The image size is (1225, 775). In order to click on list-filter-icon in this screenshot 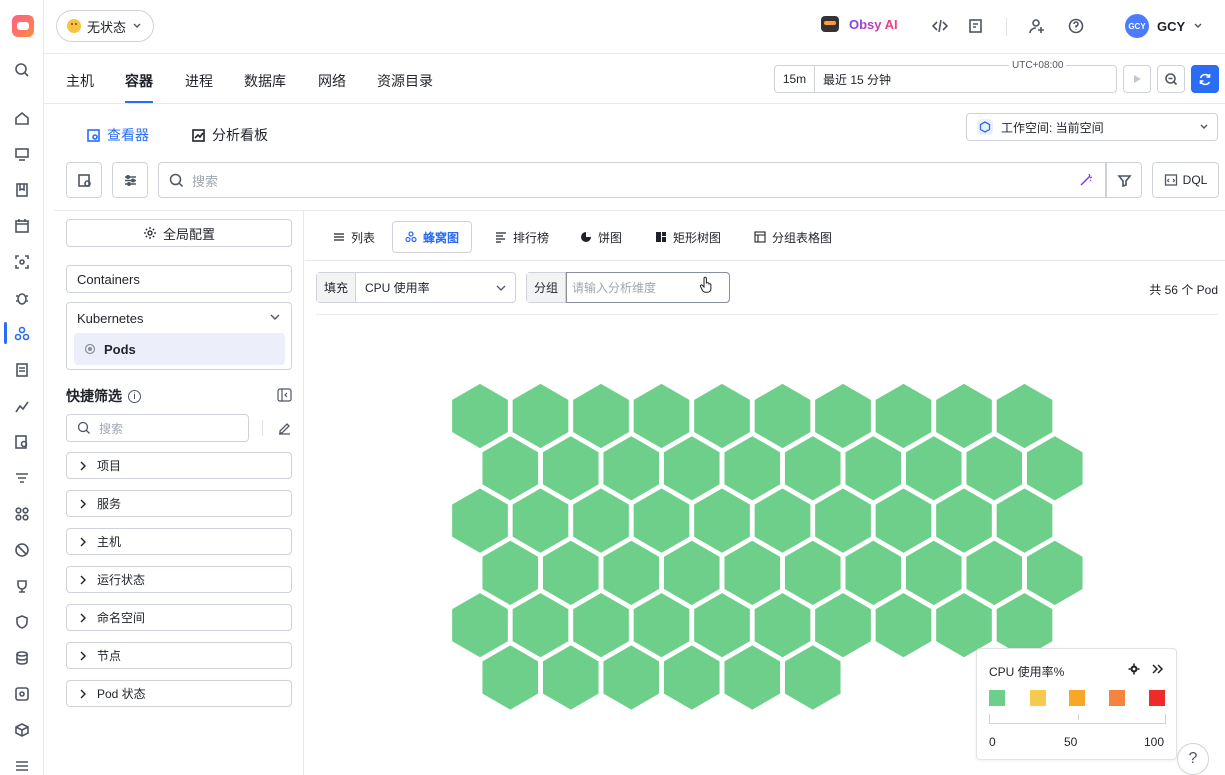, I will do `click(22, 478)`.